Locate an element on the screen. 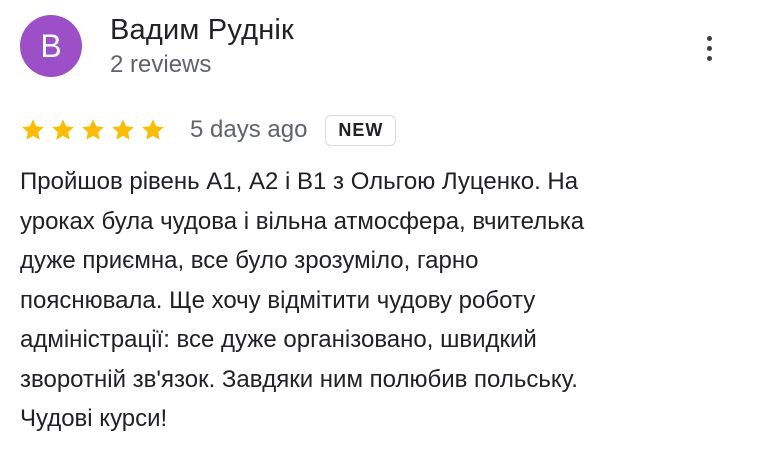 This screenshot has height=456, width=772. rating-row: 5 days ago NEW is located at coordinates (208, 130).